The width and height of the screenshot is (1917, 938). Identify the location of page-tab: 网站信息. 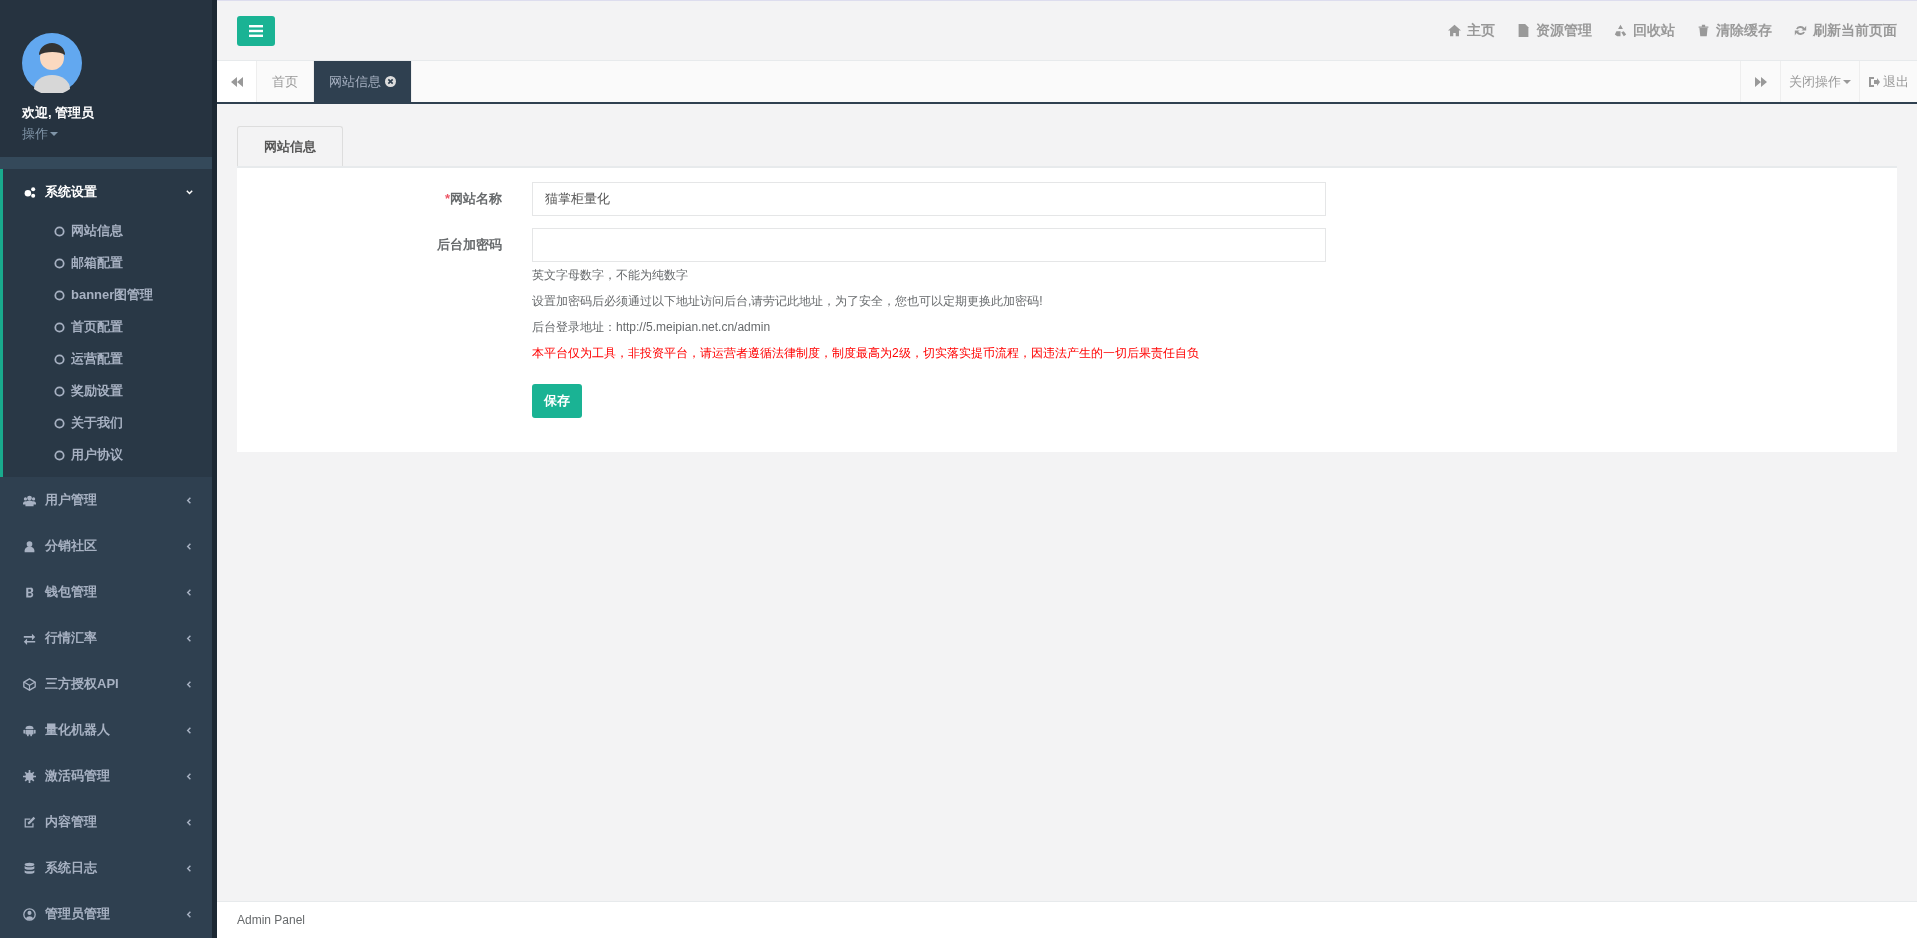
(363, 81).